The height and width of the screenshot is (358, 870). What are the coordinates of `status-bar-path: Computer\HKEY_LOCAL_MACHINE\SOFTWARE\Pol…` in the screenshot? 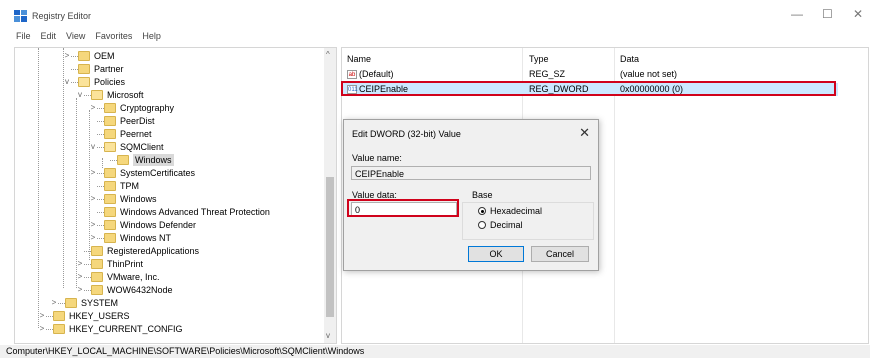 It's located at (435, 351).